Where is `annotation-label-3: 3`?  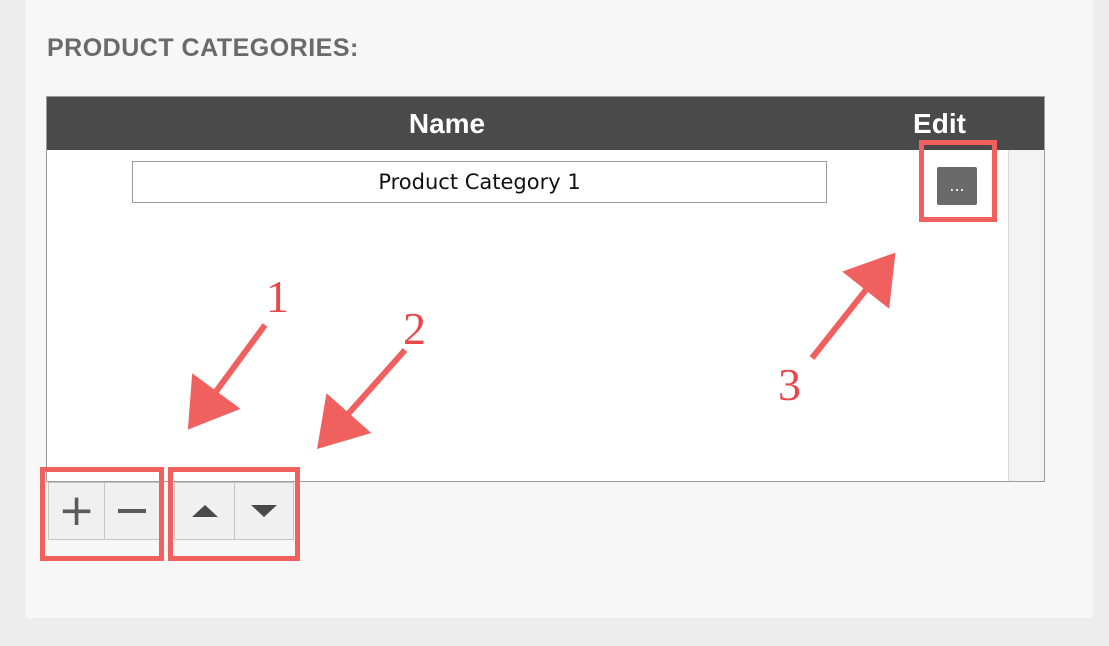
annotation-label-3: 3 is located at coordinates (789, 384).